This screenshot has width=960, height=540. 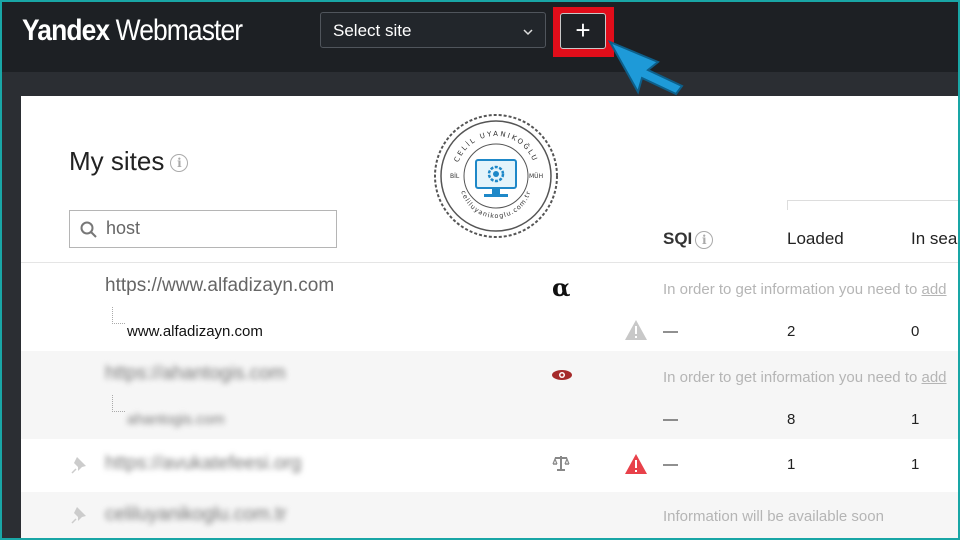 I want to click on add-site-highlight: +, so click(x=583, y=32).